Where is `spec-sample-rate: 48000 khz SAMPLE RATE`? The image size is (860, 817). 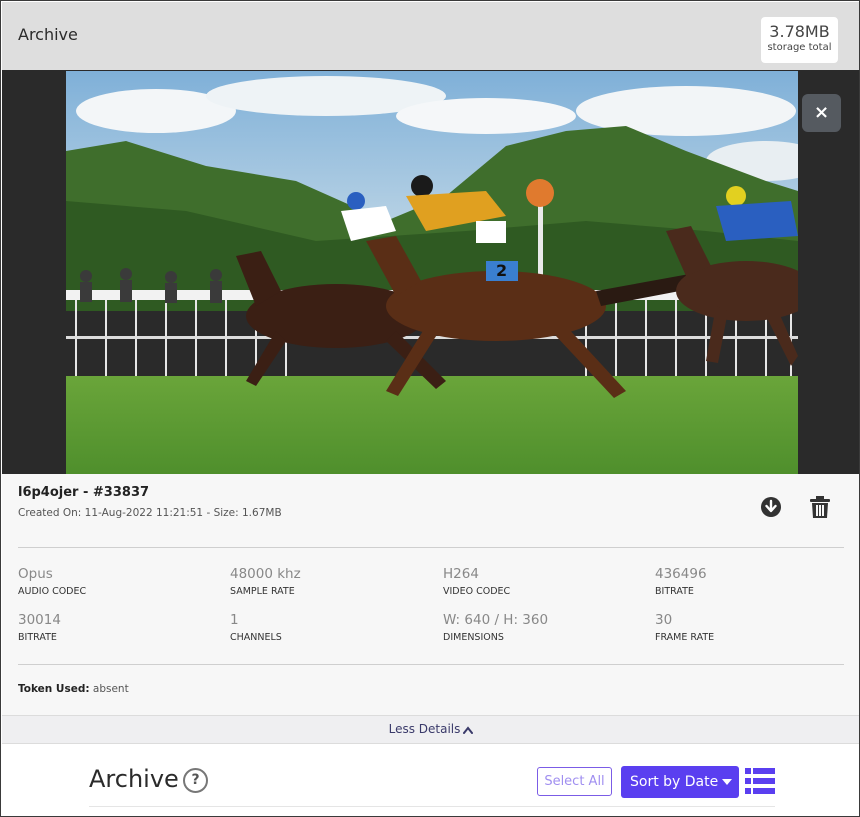
spec-sample-rate: 48000 khz SAMPLE RATE is located at coordinates (265, 581).